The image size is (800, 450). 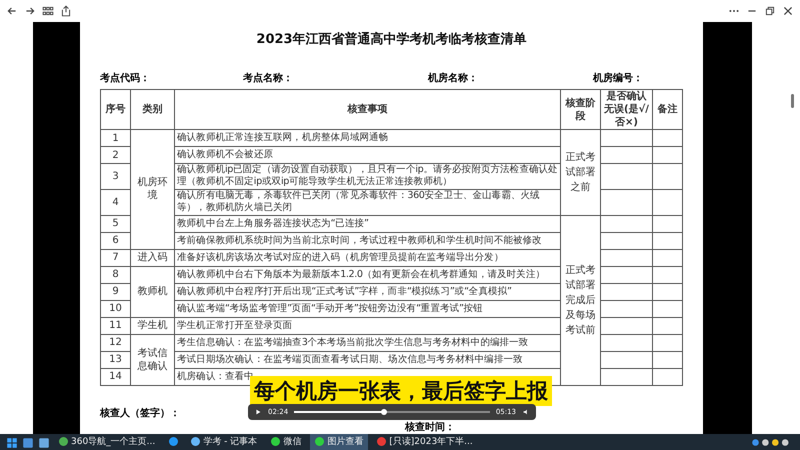 I want to click on table-cell: 正式考试部署之前, so click(x=580, y=173).